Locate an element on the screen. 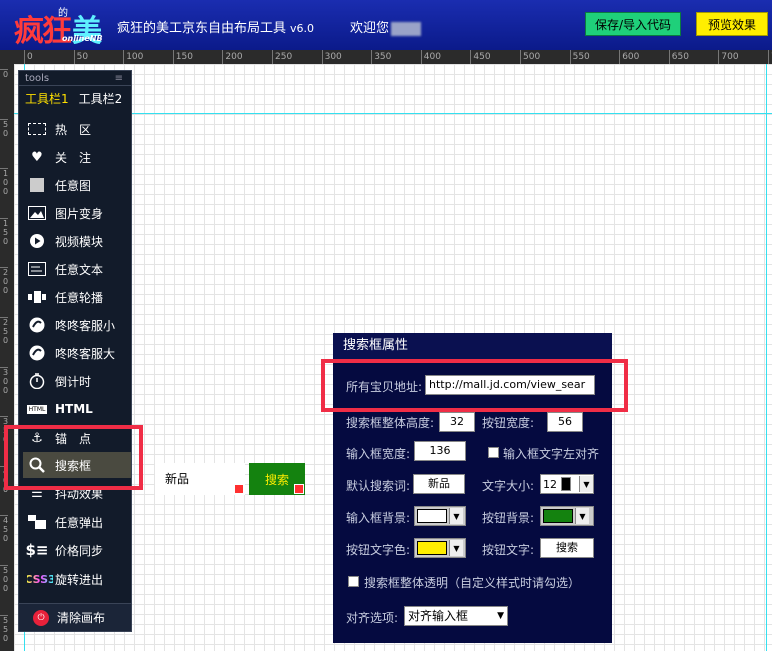 The image size is (772, 651). tool-chat-large: 咚咚客服大 is located at coordinates (78, 353).